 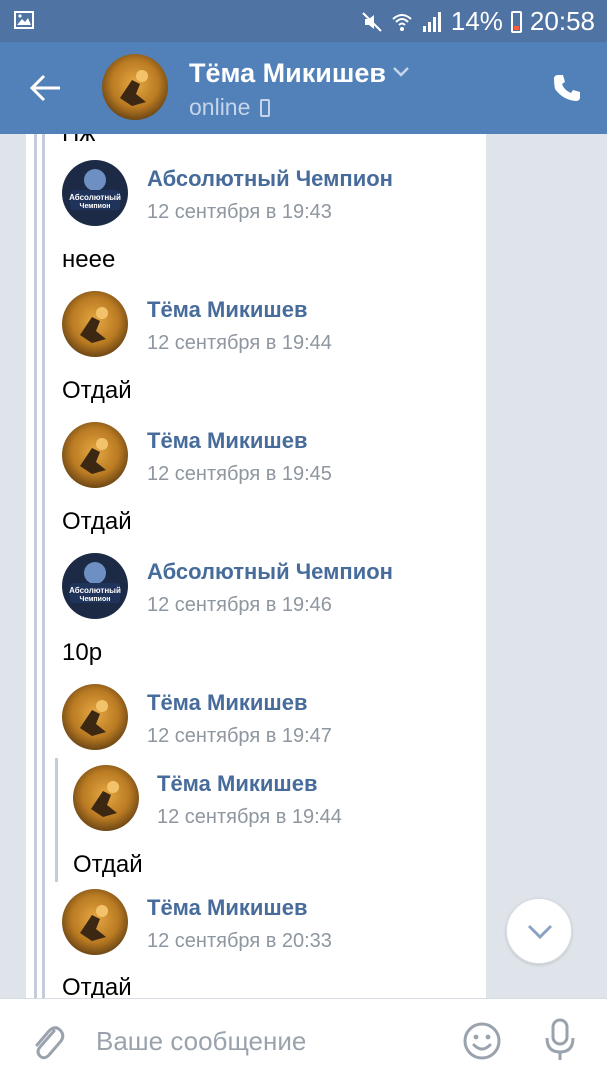 I want to click on clock: 20:58, so click(x=562, y=21).